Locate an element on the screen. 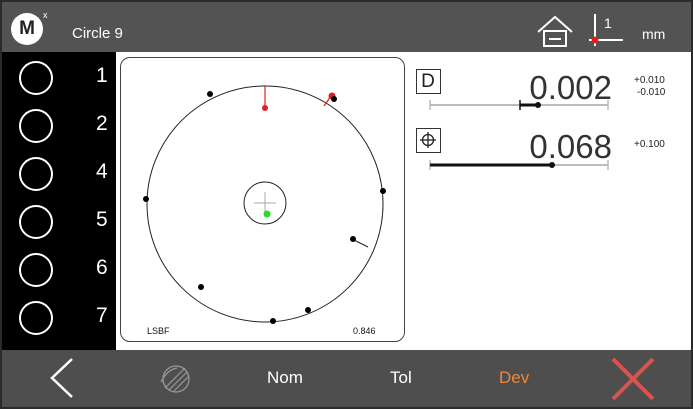 The width and height of the screenshot is (693, 409). deviation-line is located at coordinates (361, 243).